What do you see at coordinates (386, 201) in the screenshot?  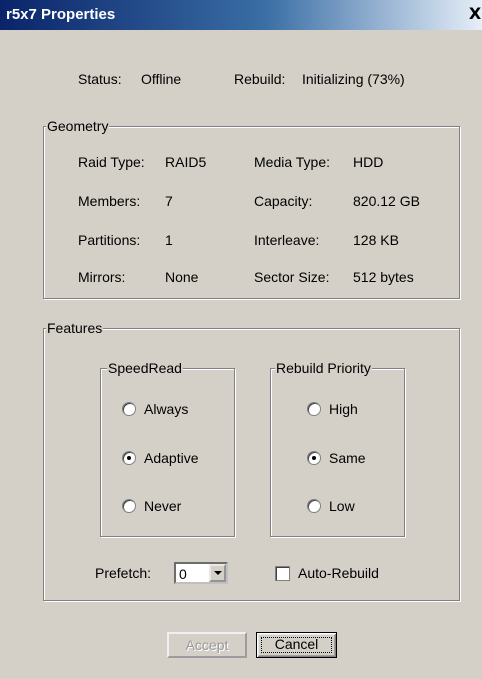 I see `capacity-value: 820.12 GB` at bounding box center [386, 201].